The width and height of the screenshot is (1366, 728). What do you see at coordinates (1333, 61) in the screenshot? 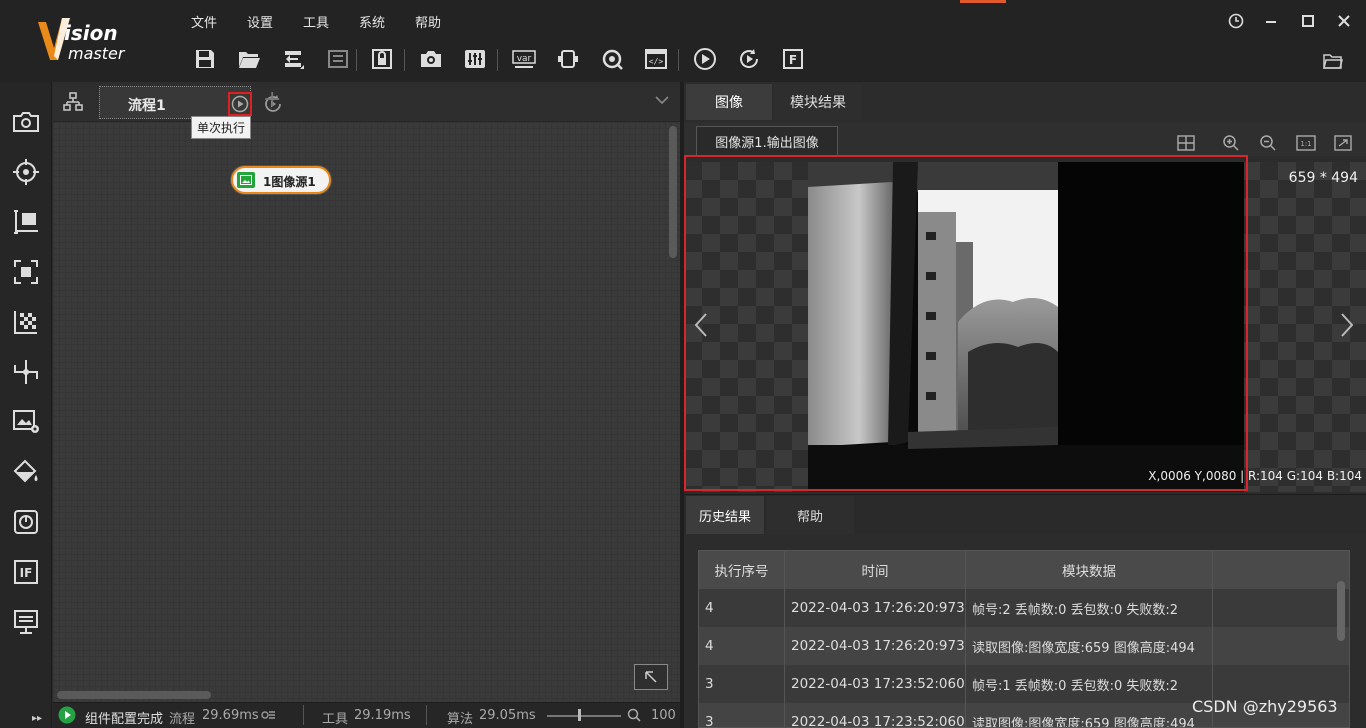
I see `open-folder-right-icon` at bounding box center [1333, 61].